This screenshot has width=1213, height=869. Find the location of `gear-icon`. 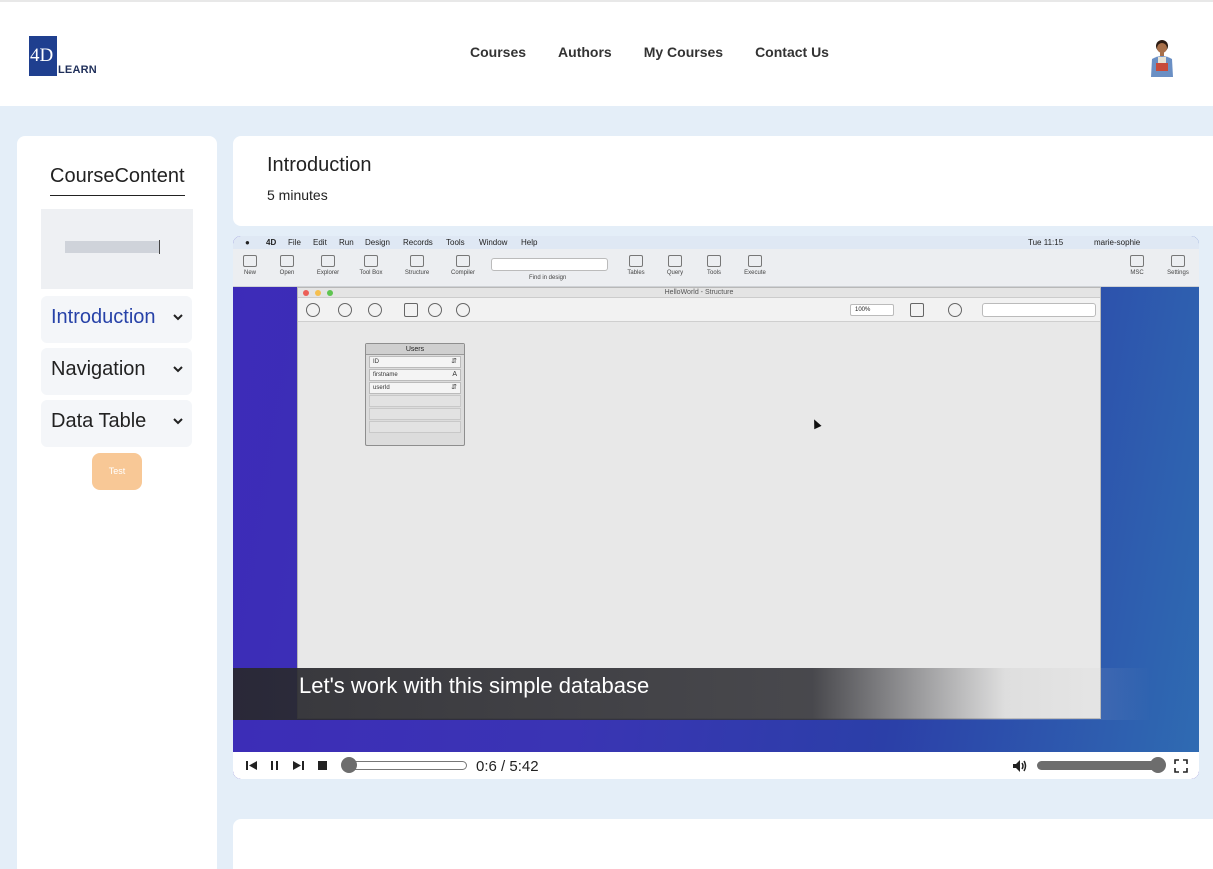

gear-icon is located at coordinates (345, 310).